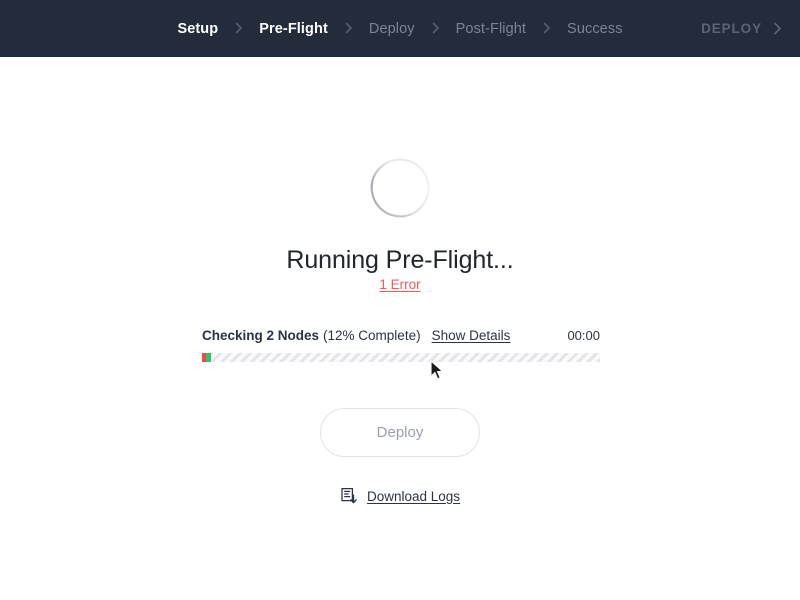 The image size is (800, 600). Describe the element at coordinates (197, 29) in the screenshot. I see `breadcrumb-item-setup: Setup` at that location.